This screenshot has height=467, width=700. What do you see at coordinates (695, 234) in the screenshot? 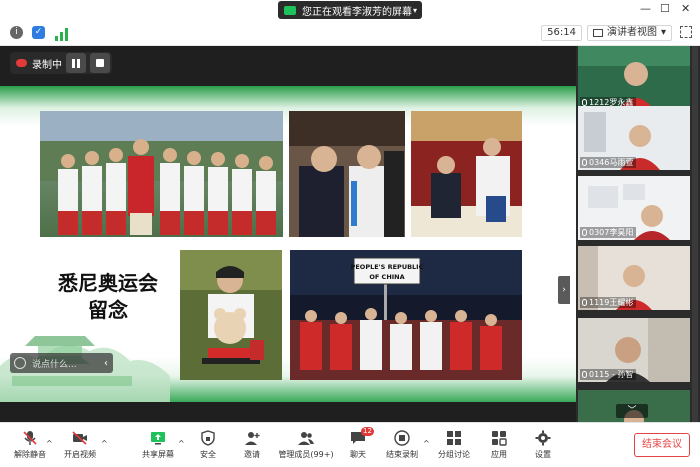
I see `side-panel-scrollbar` at bounding box center [695, 234].